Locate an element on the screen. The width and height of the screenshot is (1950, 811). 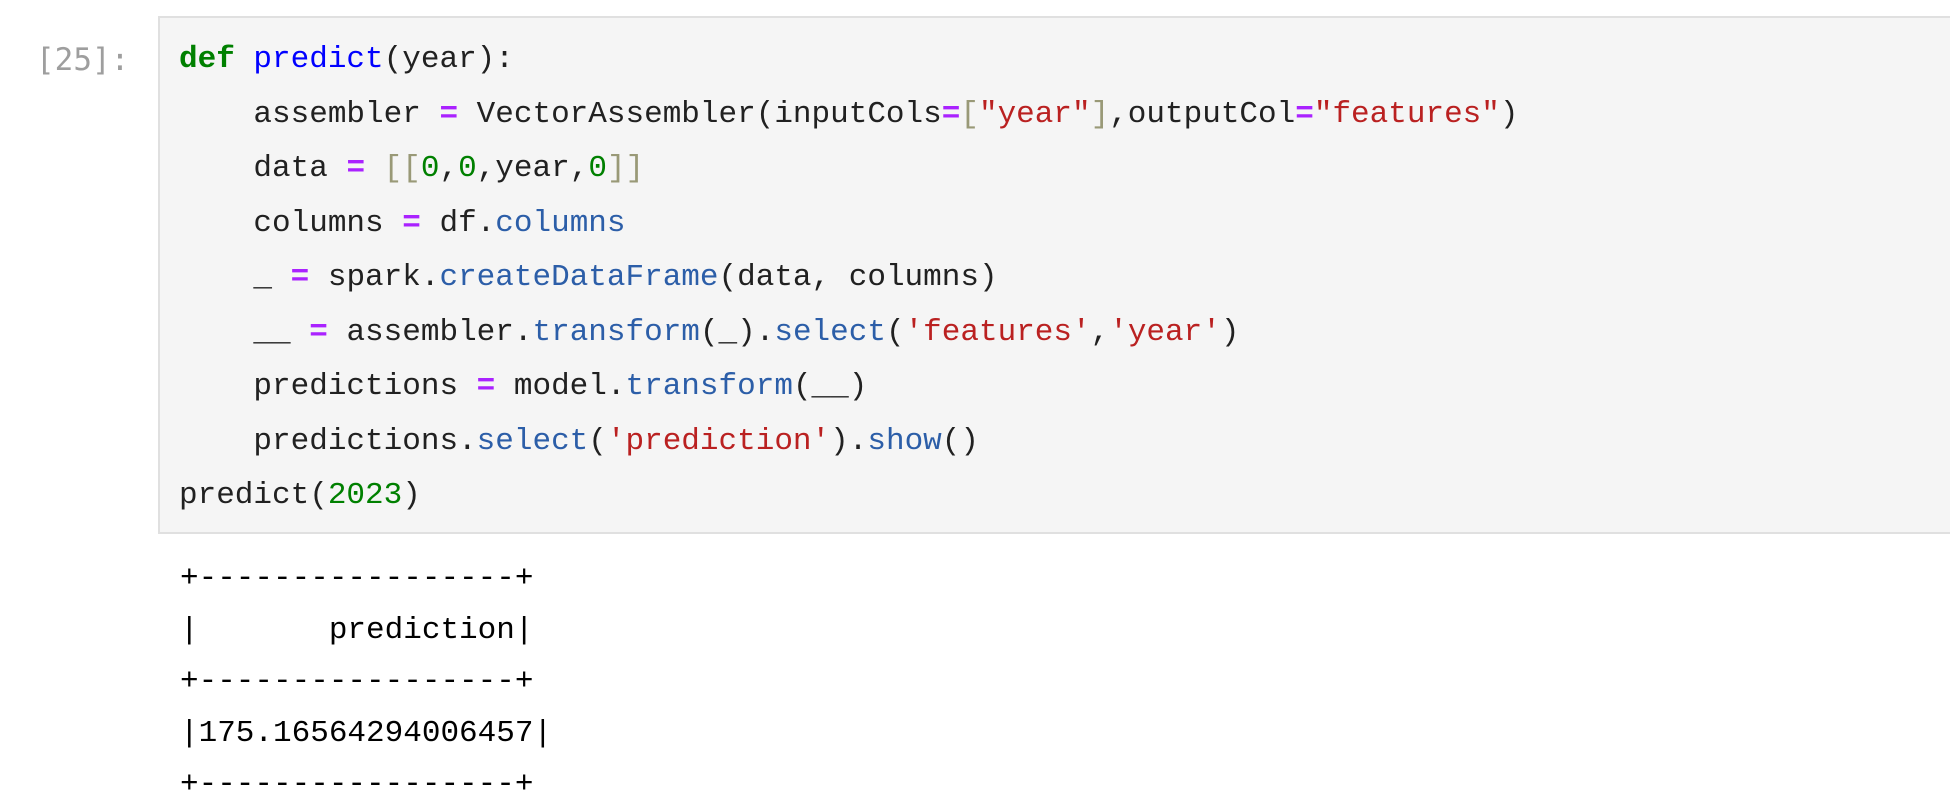
code-line: columns = df.columns is located at coordinates (848, 224).